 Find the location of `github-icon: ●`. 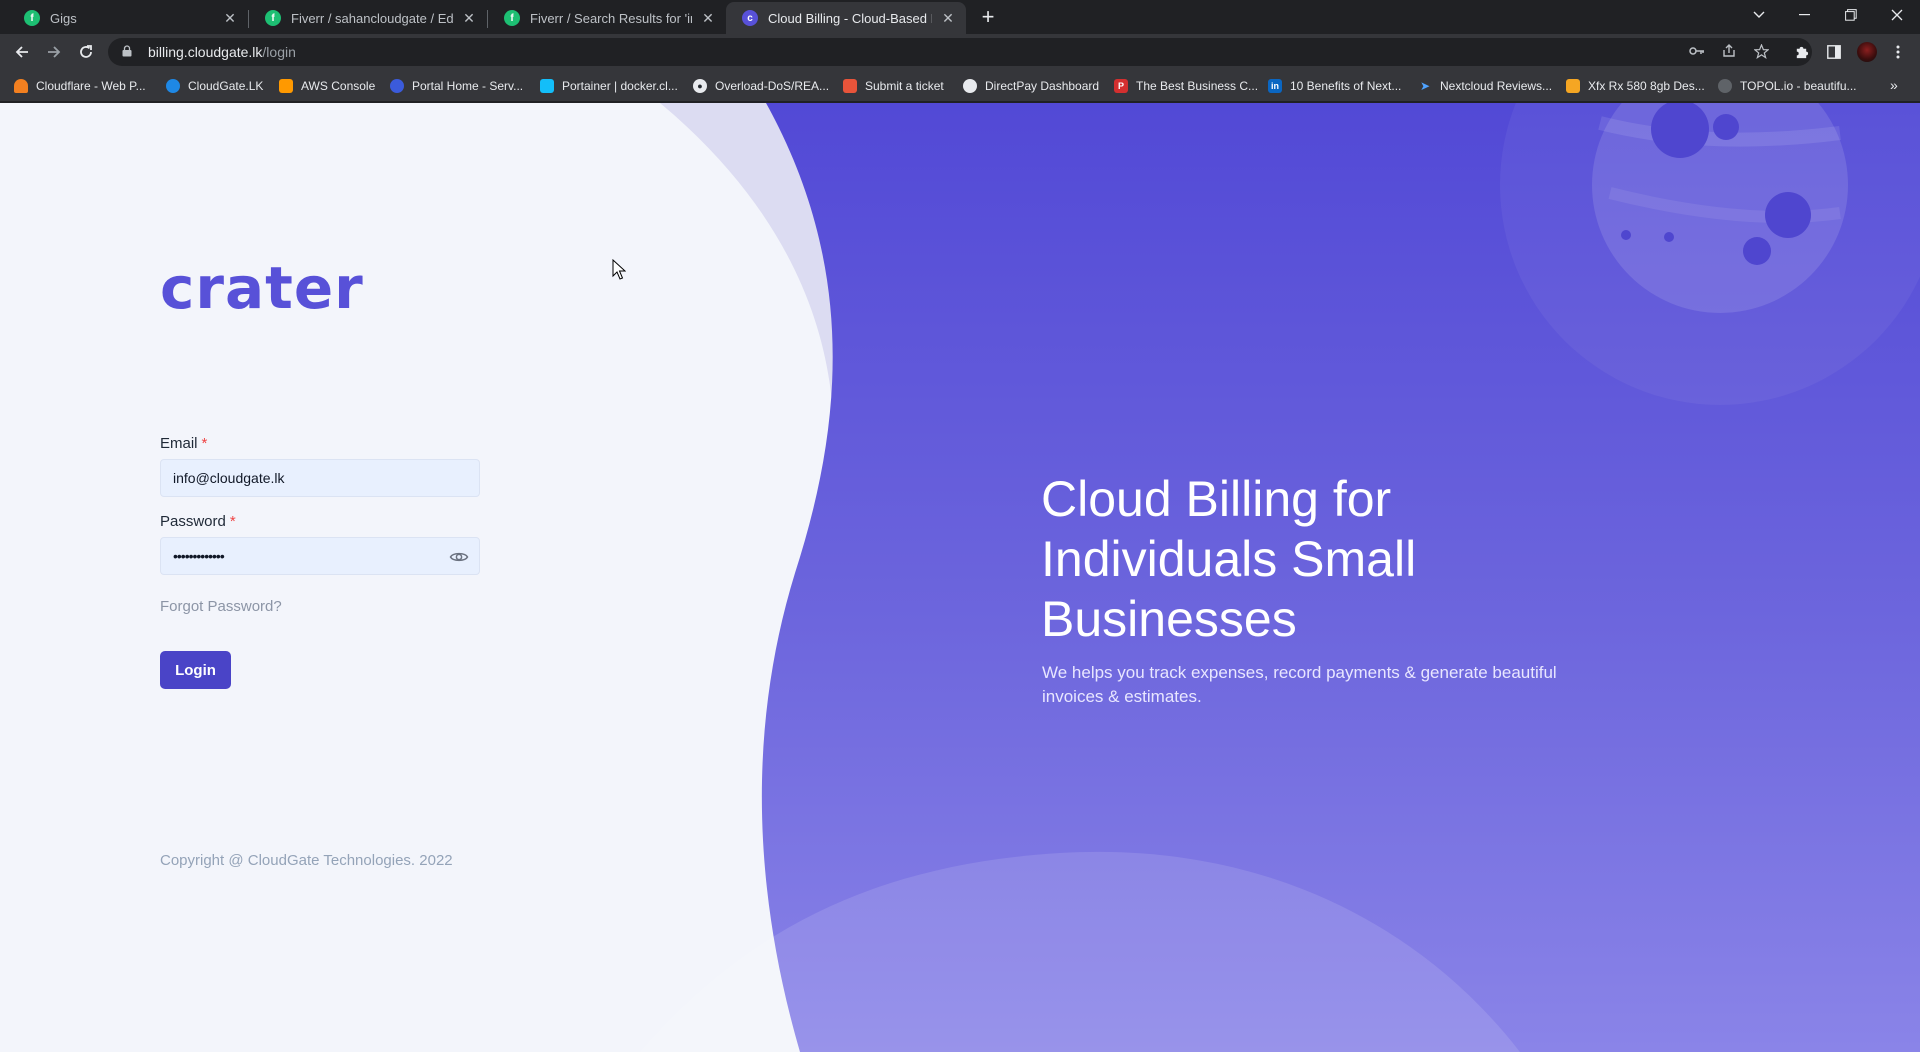

github-icon: ● is located at coordinates (700, 86).